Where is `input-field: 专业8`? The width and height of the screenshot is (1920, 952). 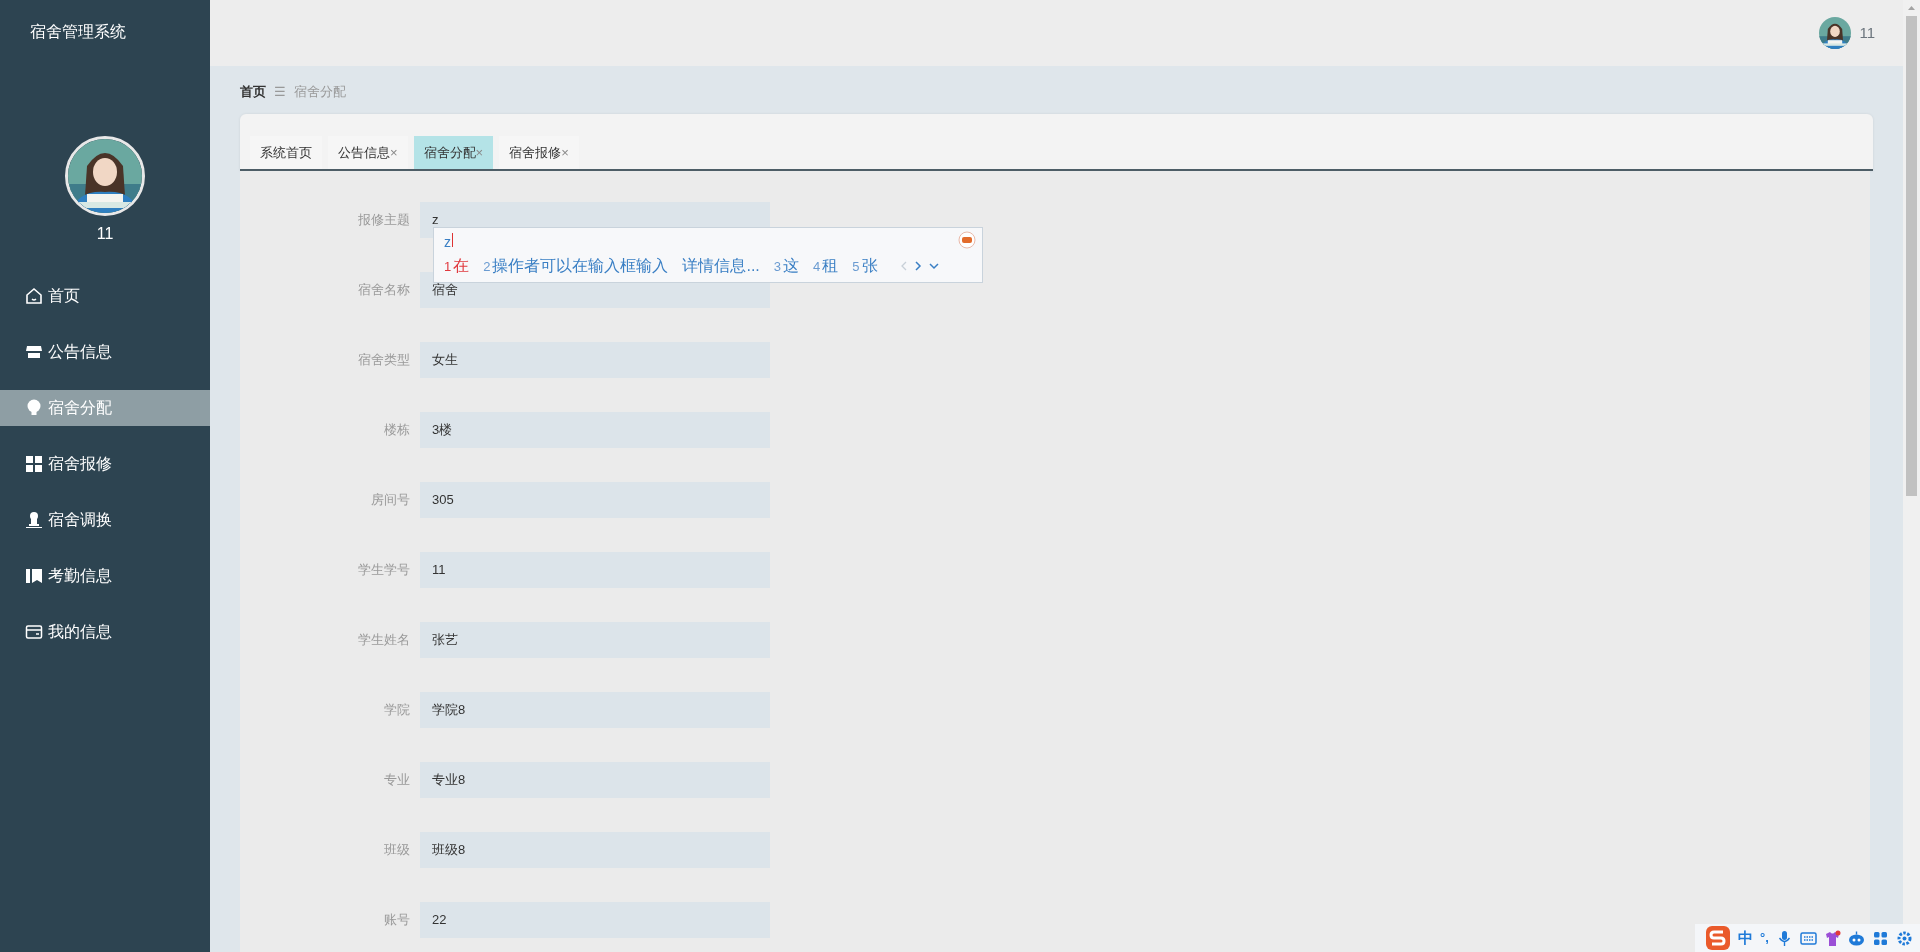 input-field: 专业8 is located at coordinates (595, 780).